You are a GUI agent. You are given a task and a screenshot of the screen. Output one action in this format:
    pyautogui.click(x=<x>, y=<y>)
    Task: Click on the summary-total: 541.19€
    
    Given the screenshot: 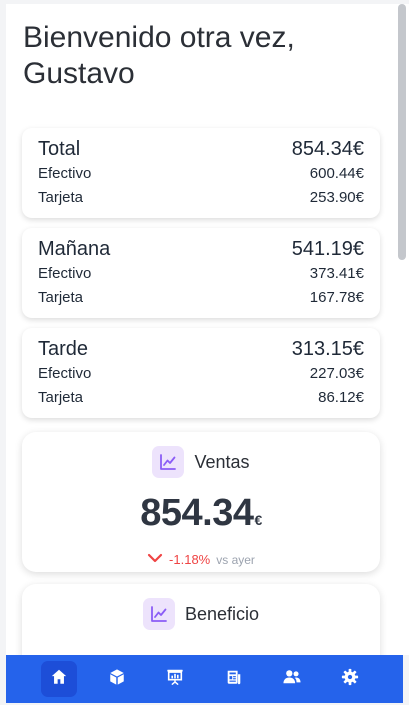 What is the action you would take?
    pyautogui.click(x=327, y=249)
    